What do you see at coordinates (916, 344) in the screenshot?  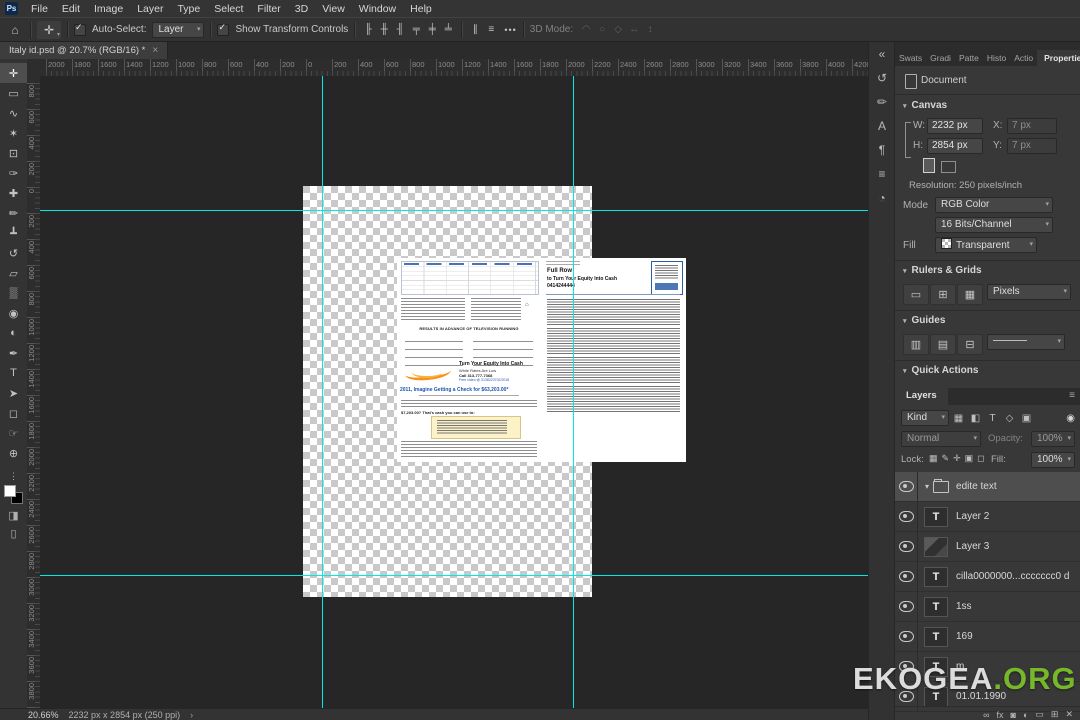 I see `new-guide-icon: ▥` at bounding box center [916, 344].